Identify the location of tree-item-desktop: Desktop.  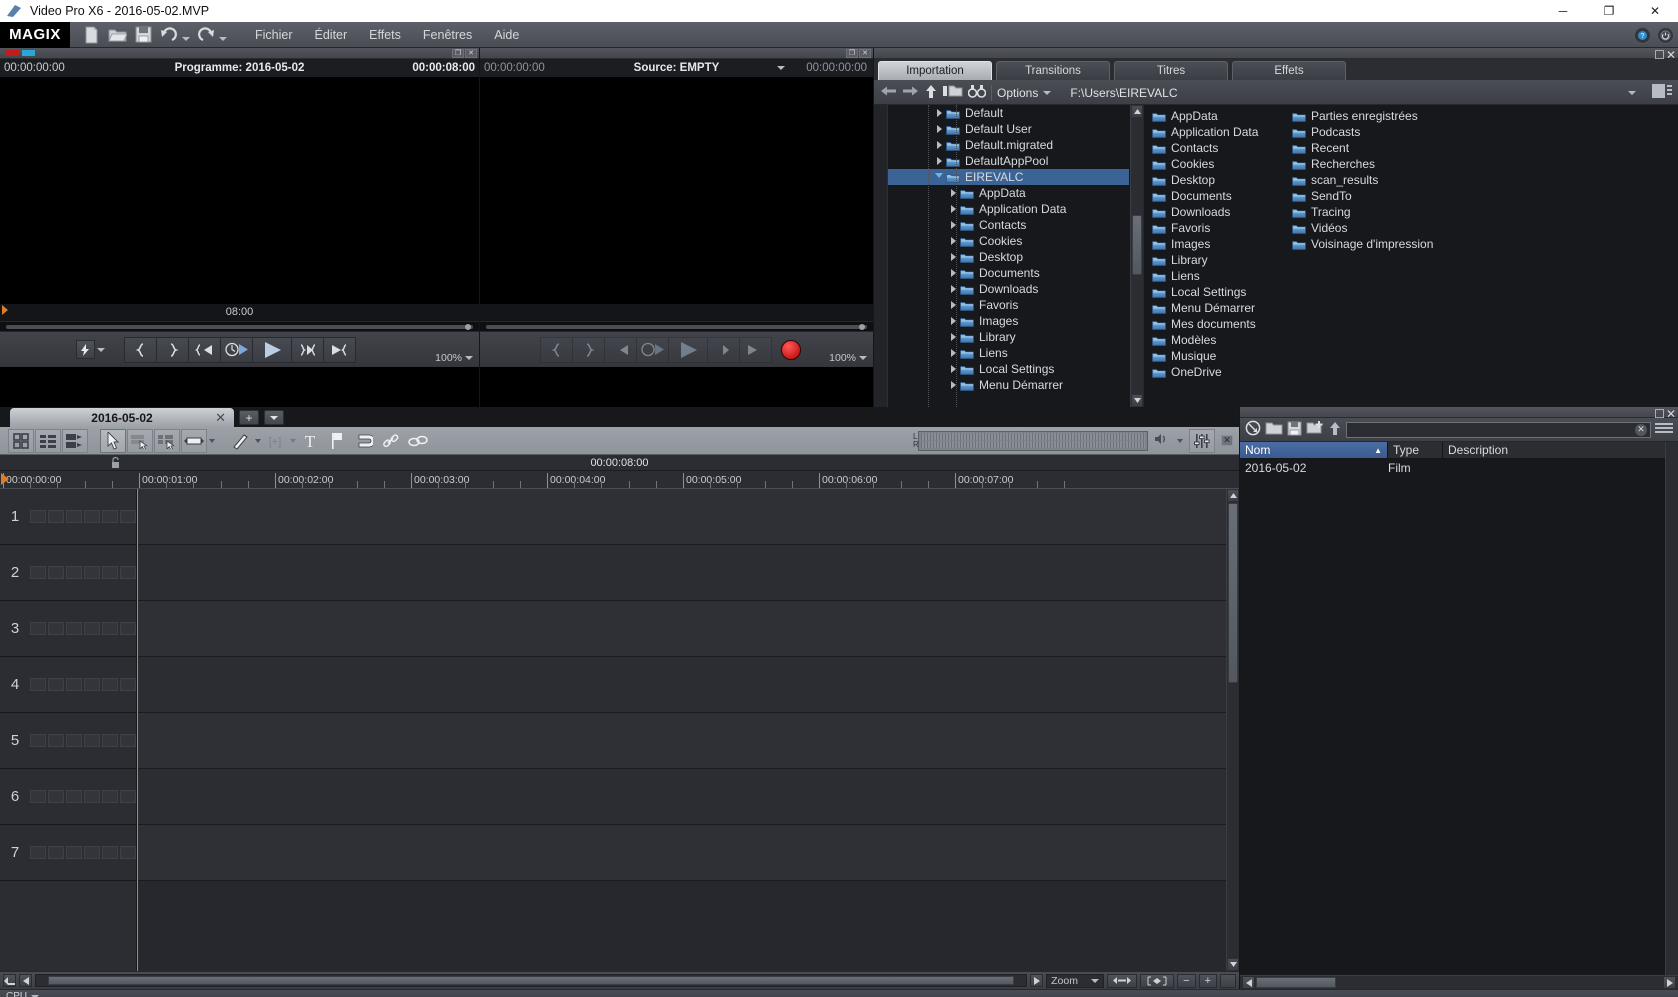
(1008, 257).